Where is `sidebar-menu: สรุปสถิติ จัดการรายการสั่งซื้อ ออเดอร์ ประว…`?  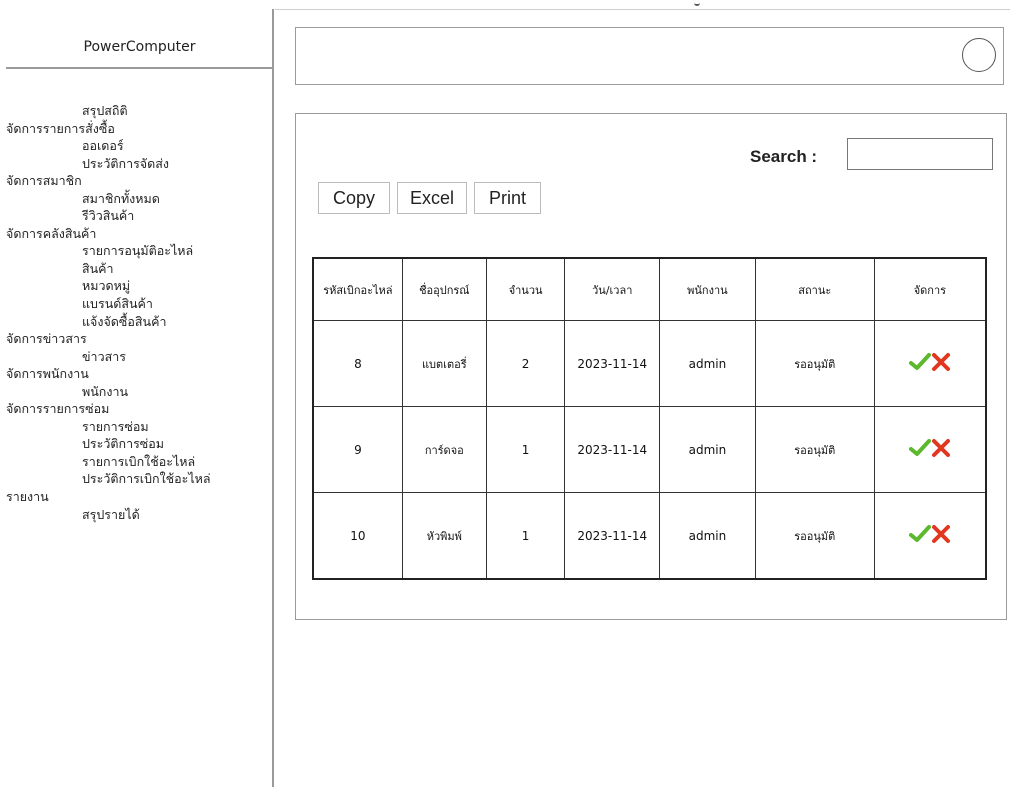
sidebar-menu: สรุปสถิติ จัดการรายการสั่งซื้อ ออเดอร์ ประว… is located at coordinates (139, 312).